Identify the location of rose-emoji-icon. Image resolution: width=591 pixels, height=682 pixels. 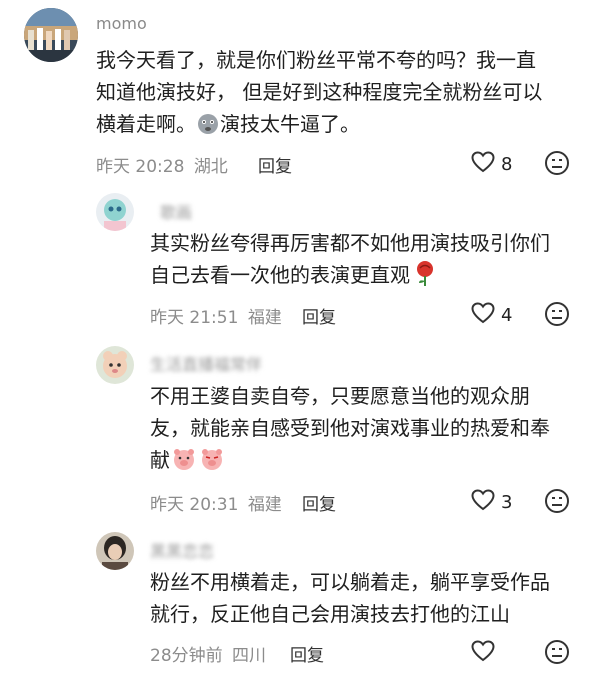
(425, 277).